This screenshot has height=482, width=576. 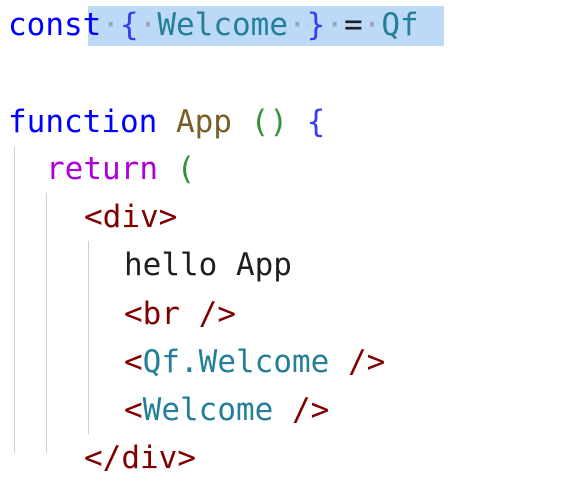 I want to click on jsx-component-welcome: Welcome, so click(x=208, y=410).